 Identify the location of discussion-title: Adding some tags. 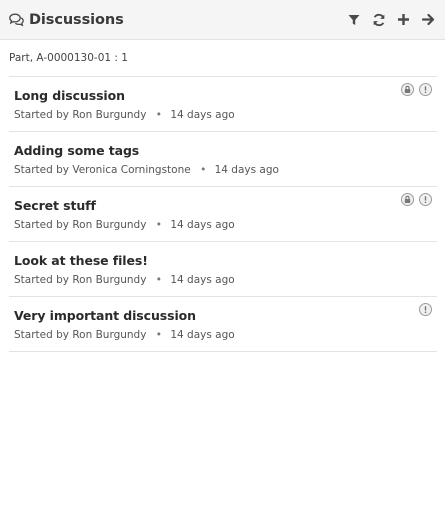
(77, 150).